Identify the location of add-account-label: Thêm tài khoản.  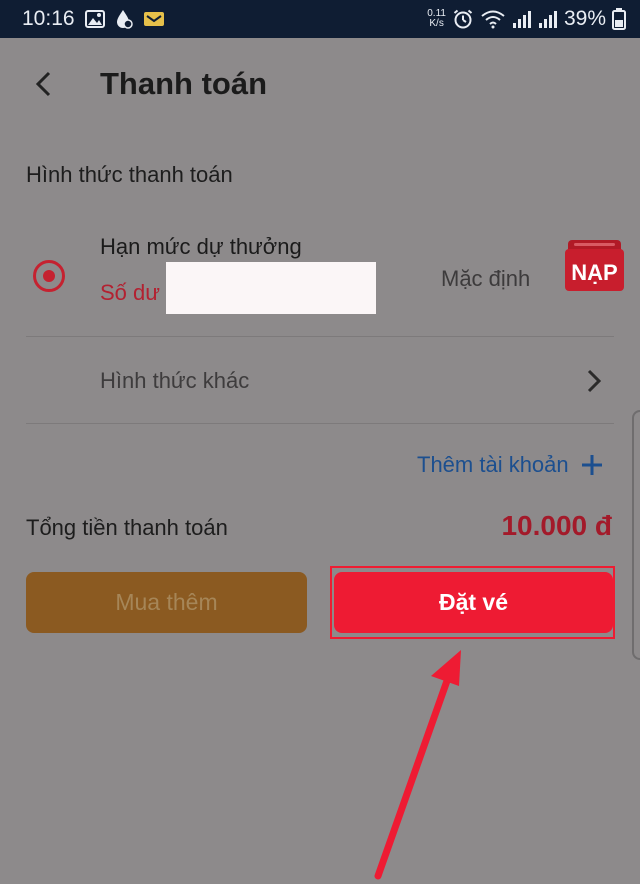
(493, 464).